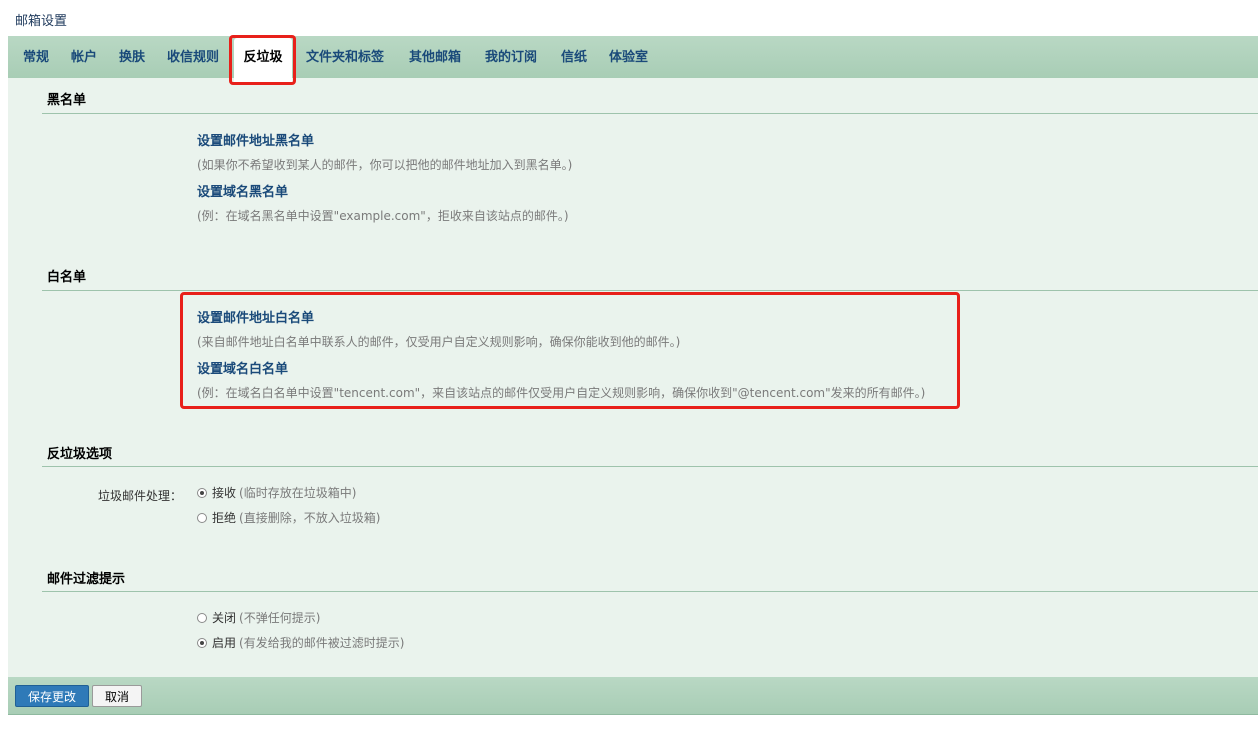 This screenshot has height=732, width=1258. What do you see at coordinates (132, 57) in the screenshot?
I see `tab-skin: 换肤` at bounding box center [132, 57].